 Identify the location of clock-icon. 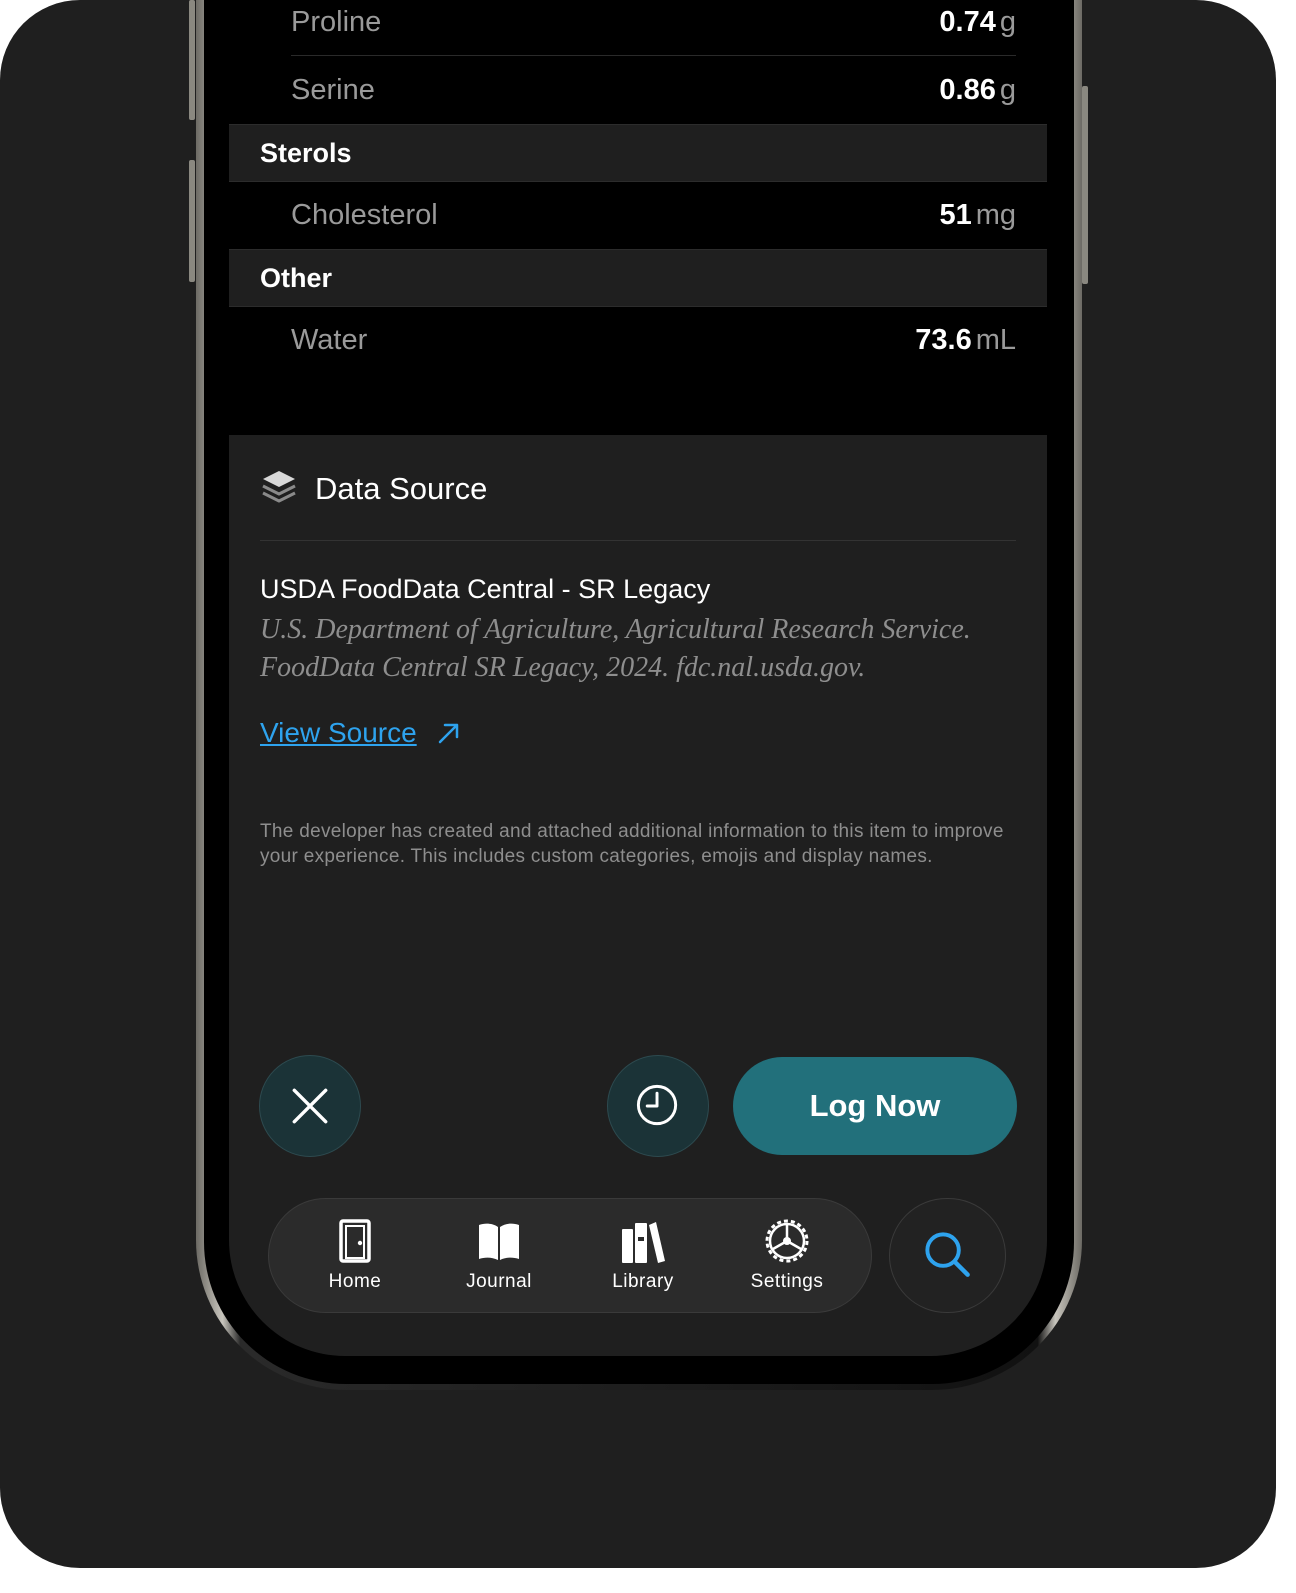
(657, 1105).